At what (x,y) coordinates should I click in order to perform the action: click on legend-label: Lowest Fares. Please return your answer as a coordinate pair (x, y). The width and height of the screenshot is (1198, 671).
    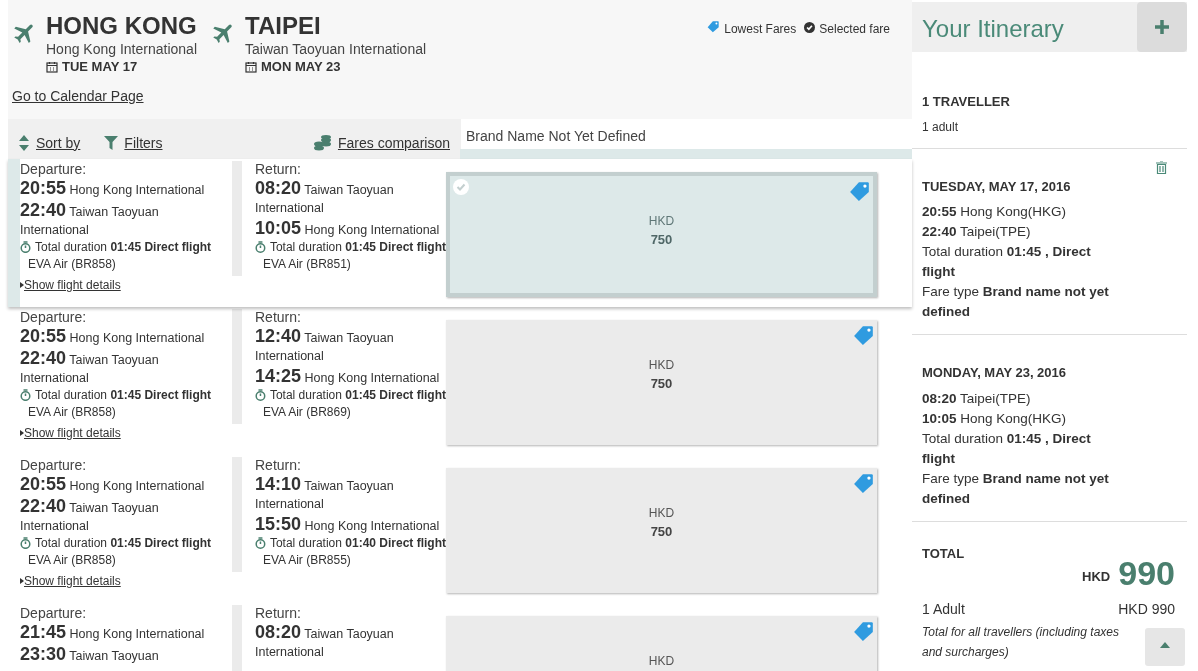
    Looking at the image, I should click on (760, 29).